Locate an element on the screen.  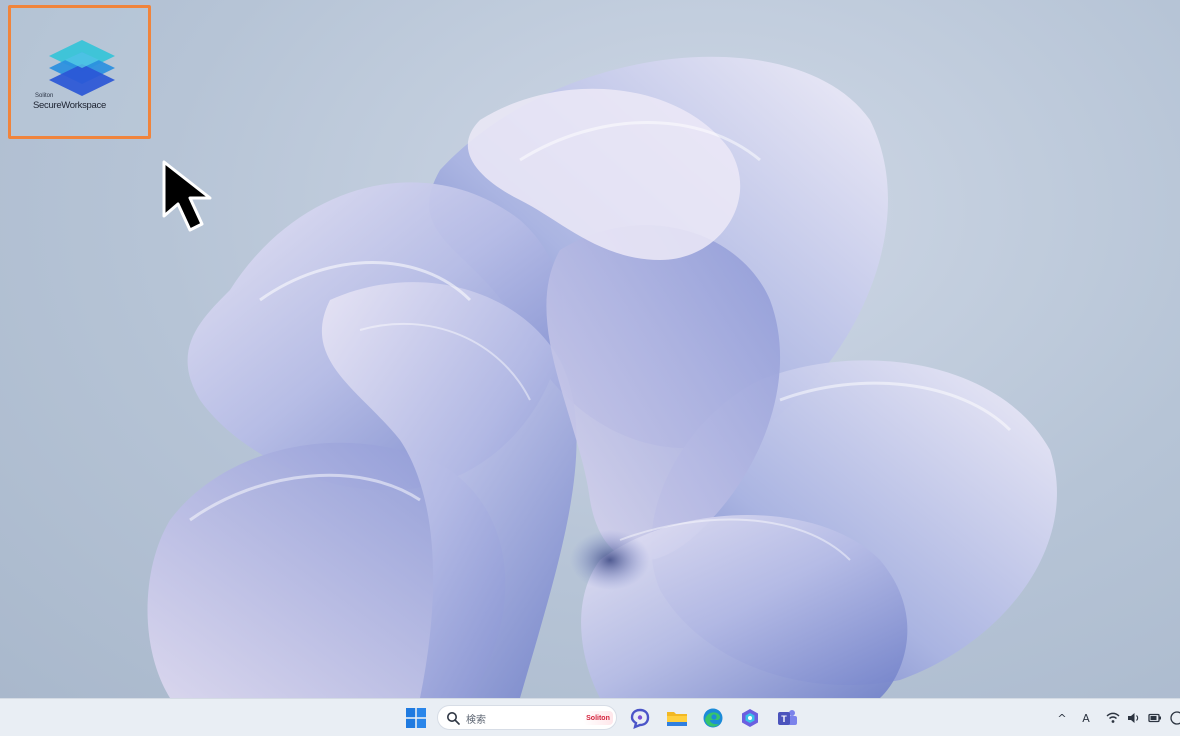
file-explorer-button is located at coordinates (677, 718).